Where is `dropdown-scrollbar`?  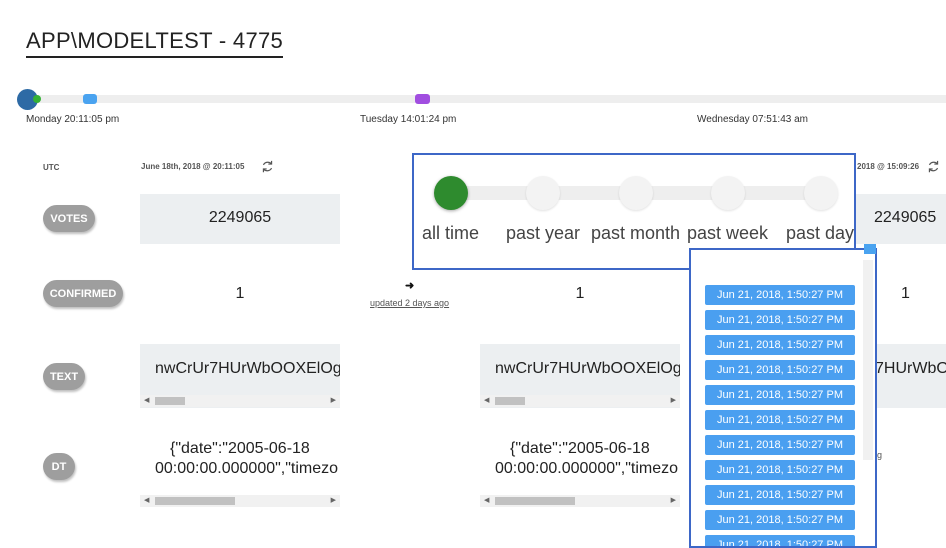
dropdown-scrollbar is located at coordinates (868, 360).